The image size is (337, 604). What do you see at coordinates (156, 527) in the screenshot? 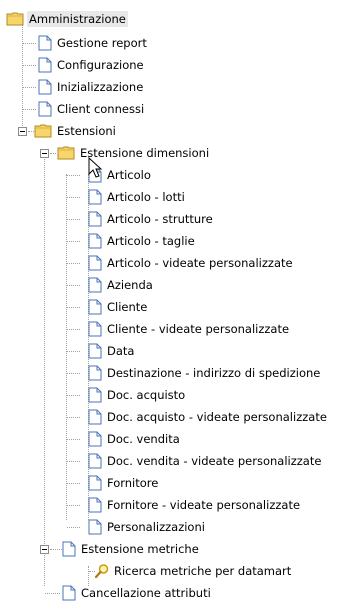
I see `tree-node-label: Personalizzazioni` at bounding box center [156, 527].